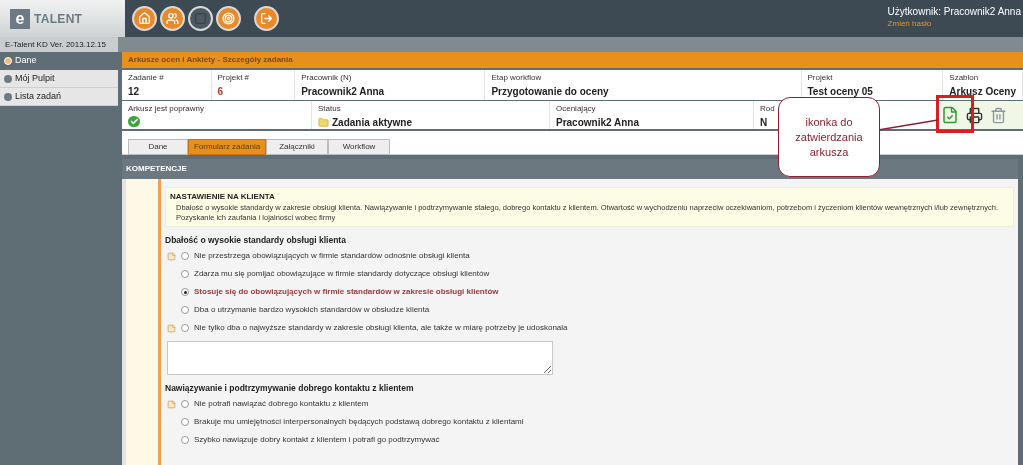 The height and width of the screenshot is (465, 1023). What do you see at coordinates (266, 18) in the screenshot?
I see `logout-icon` at bounding box center [266, 18].